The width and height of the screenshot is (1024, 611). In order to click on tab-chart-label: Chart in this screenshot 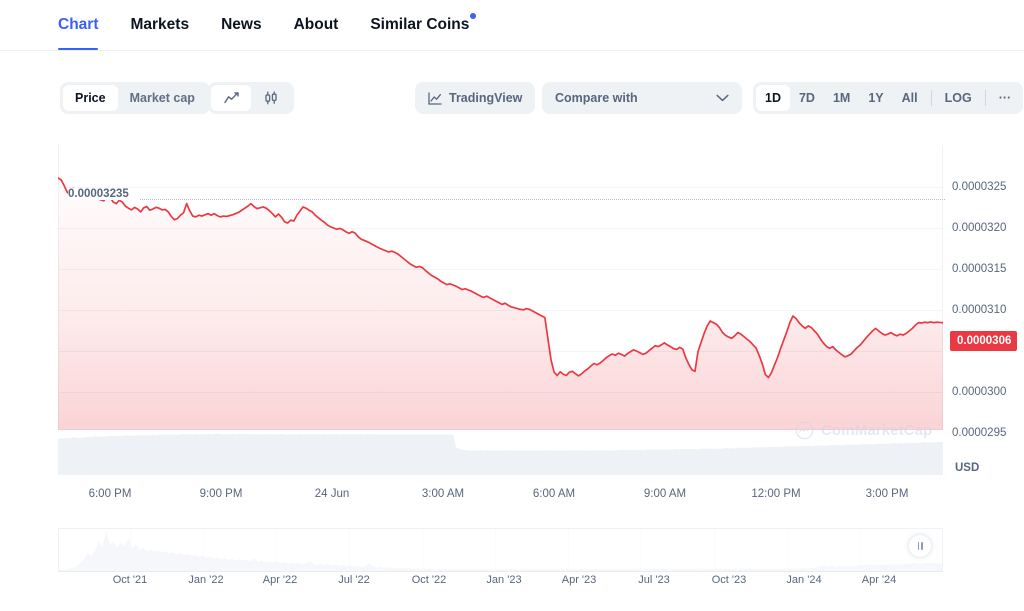, I will do `click(78, 24)`.